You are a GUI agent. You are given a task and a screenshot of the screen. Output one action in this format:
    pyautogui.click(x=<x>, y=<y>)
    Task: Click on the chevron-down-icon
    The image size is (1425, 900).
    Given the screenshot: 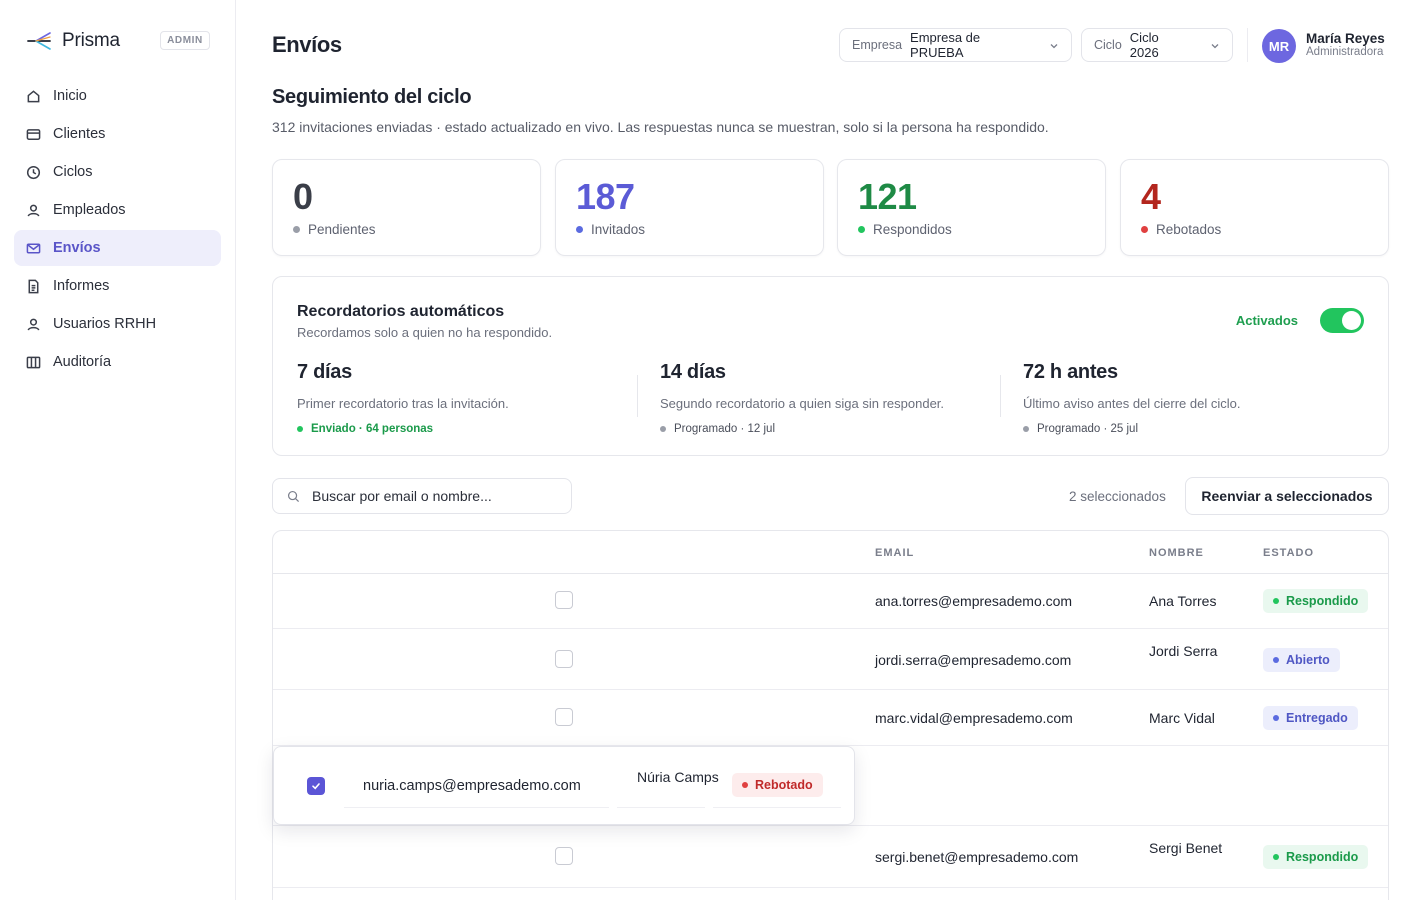 What is the action you would take?
    pyautogui.click(x=1054, y=46)
    